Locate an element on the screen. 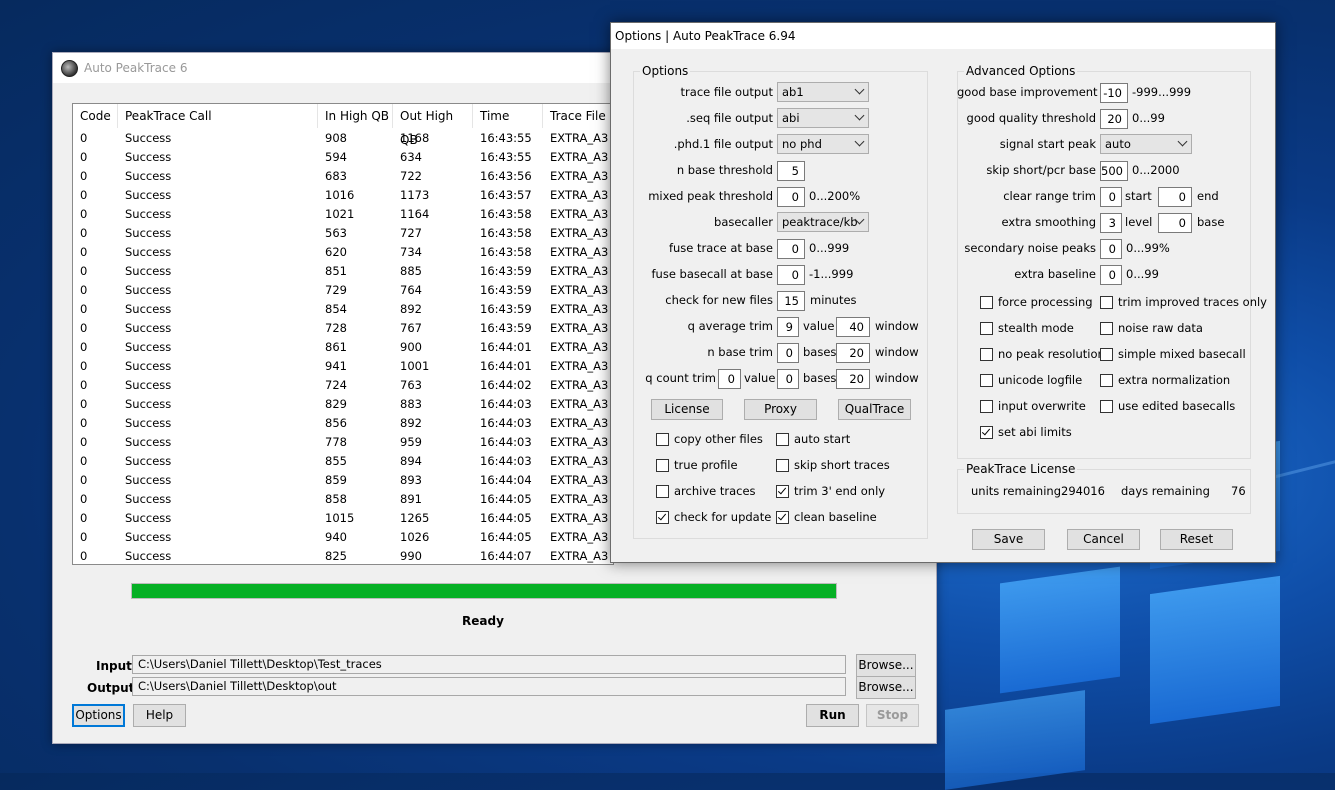 The height and width of the screenshot is (790, 1335). skip-short-pcr-base-input: 500 is located at coordinates (1114, 171).